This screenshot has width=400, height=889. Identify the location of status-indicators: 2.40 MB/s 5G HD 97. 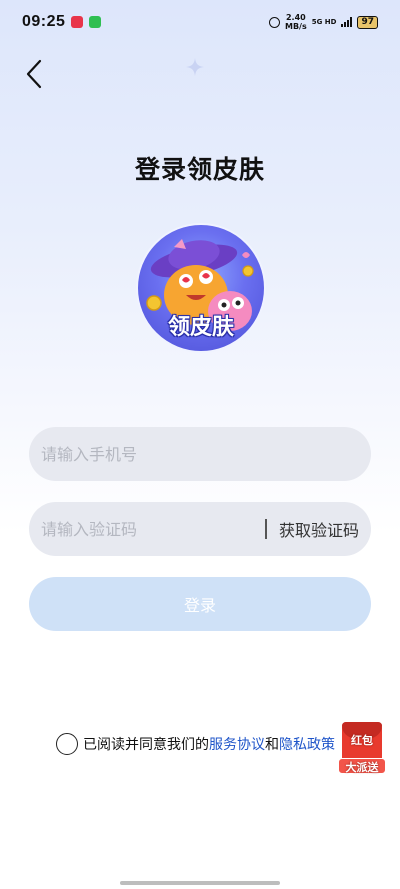
(323, 22).